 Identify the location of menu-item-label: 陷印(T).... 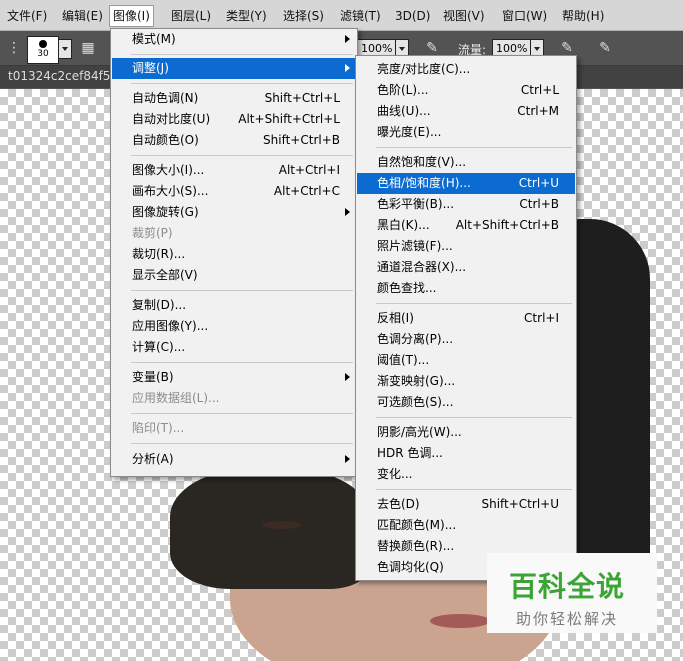
(158, 428).